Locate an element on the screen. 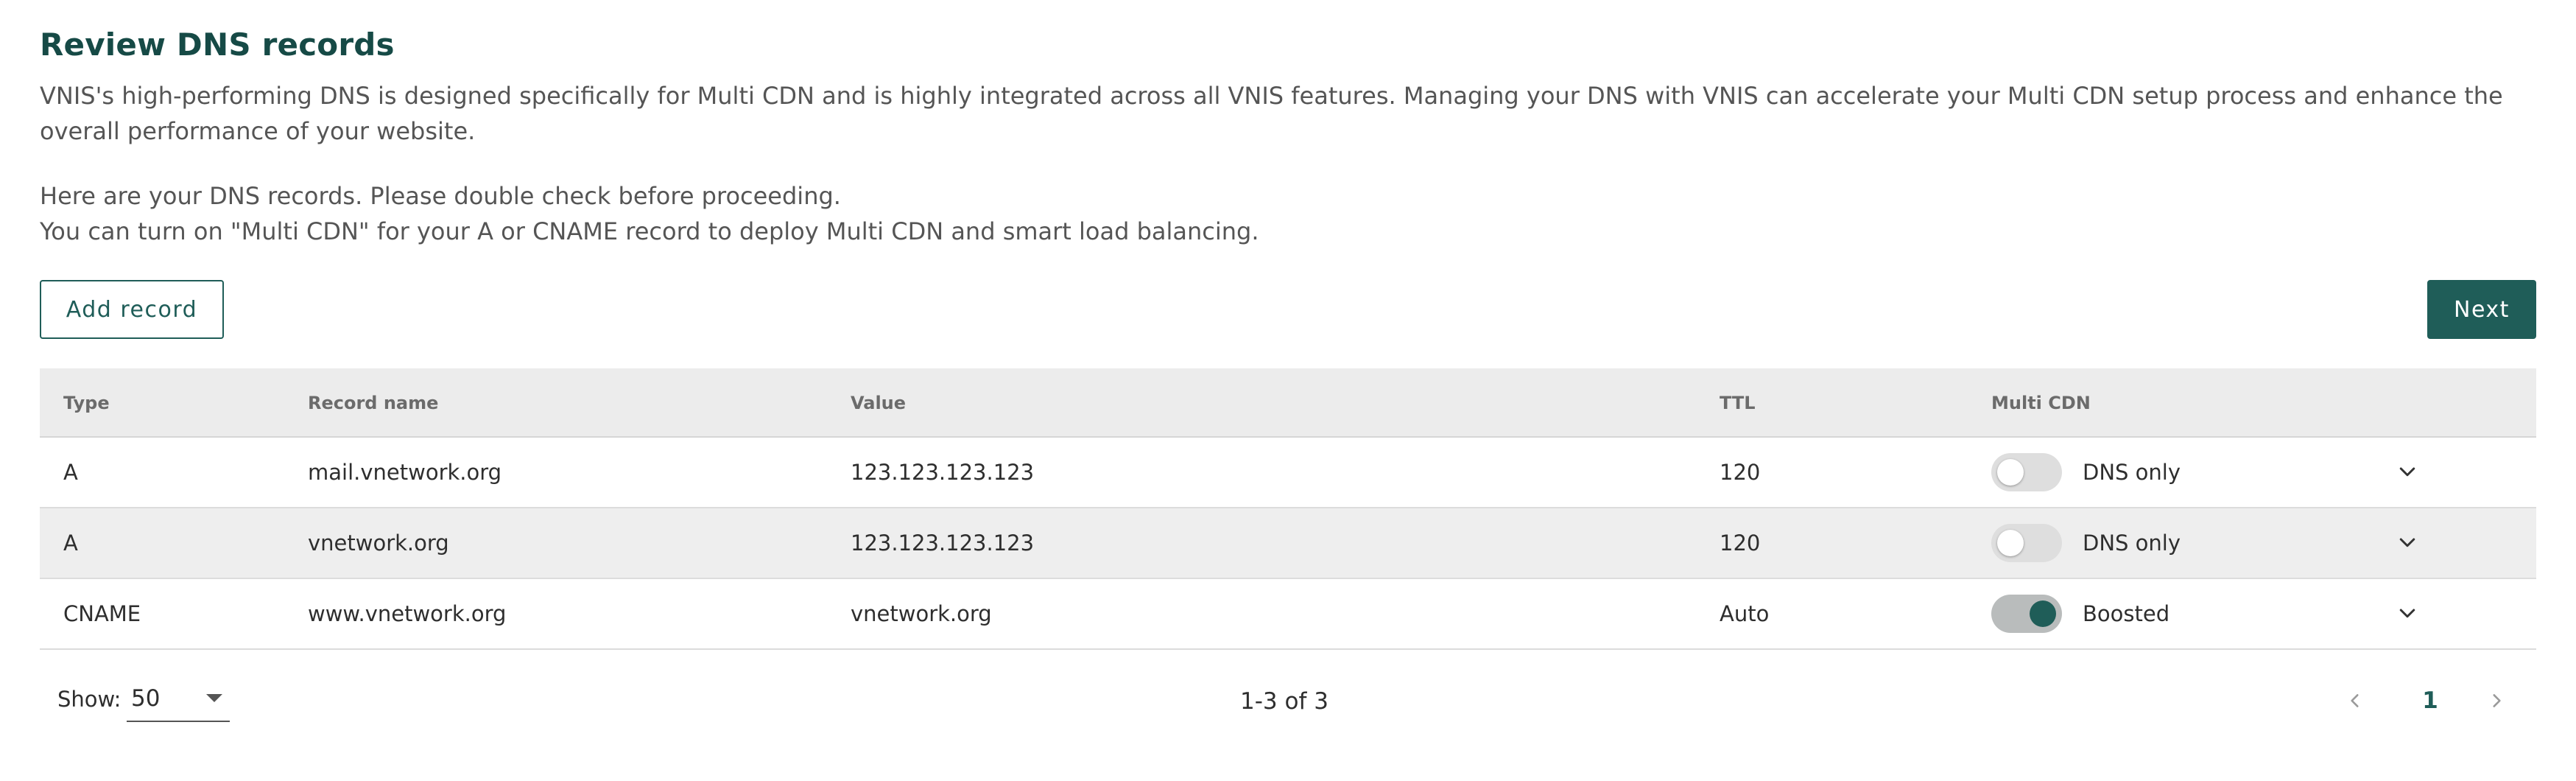 The height and width of the screenshot is (781, 2576). record-ttl: Auto is located at coordinates (1745, 613).